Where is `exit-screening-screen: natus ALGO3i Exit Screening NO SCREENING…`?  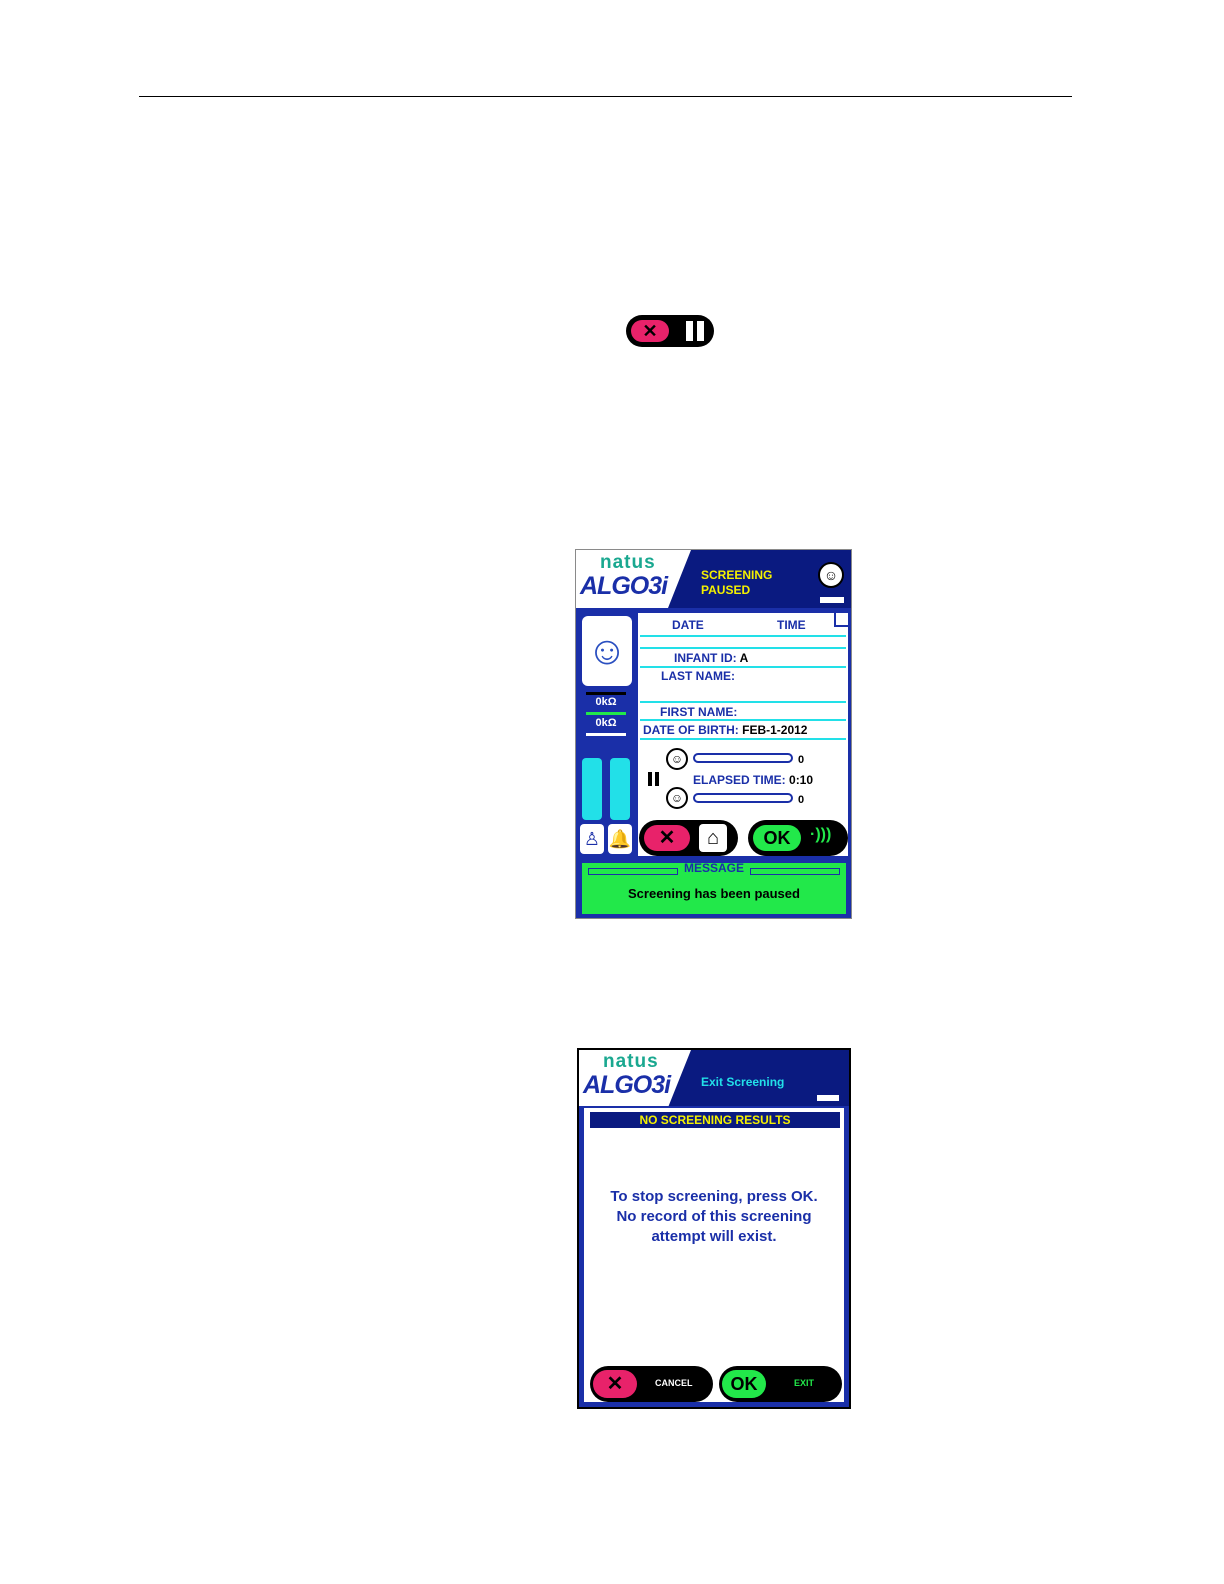
exit-screening-screen: natus ALGO3i Exit Screening NO SCREENING… is located at coordinates (714, 1228).